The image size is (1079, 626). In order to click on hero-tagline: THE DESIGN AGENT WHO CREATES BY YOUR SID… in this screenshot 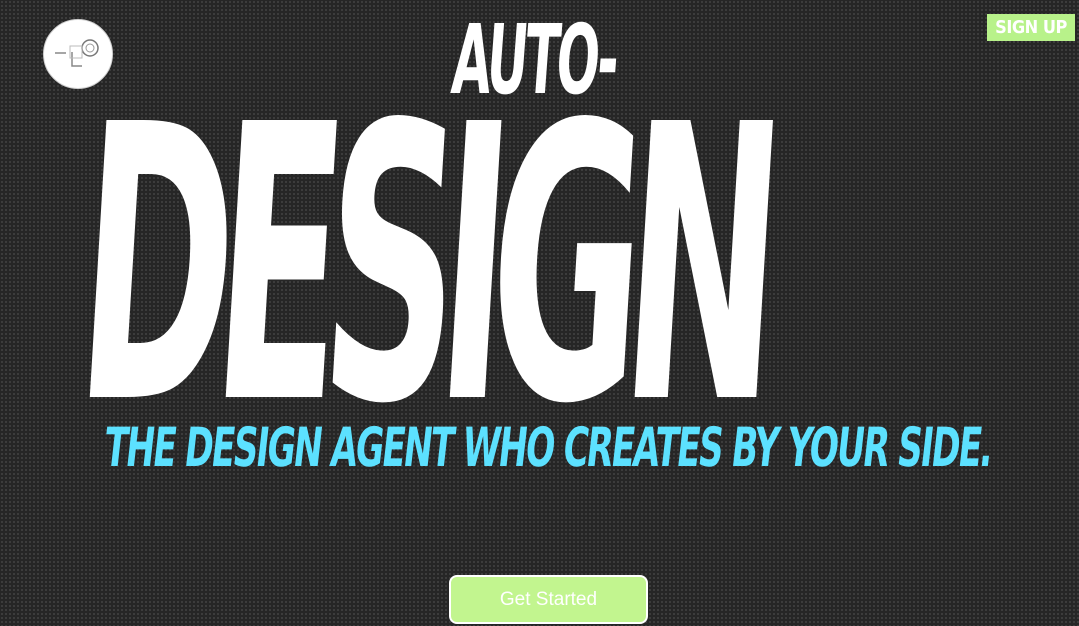, I will do `click(548, 447)`.